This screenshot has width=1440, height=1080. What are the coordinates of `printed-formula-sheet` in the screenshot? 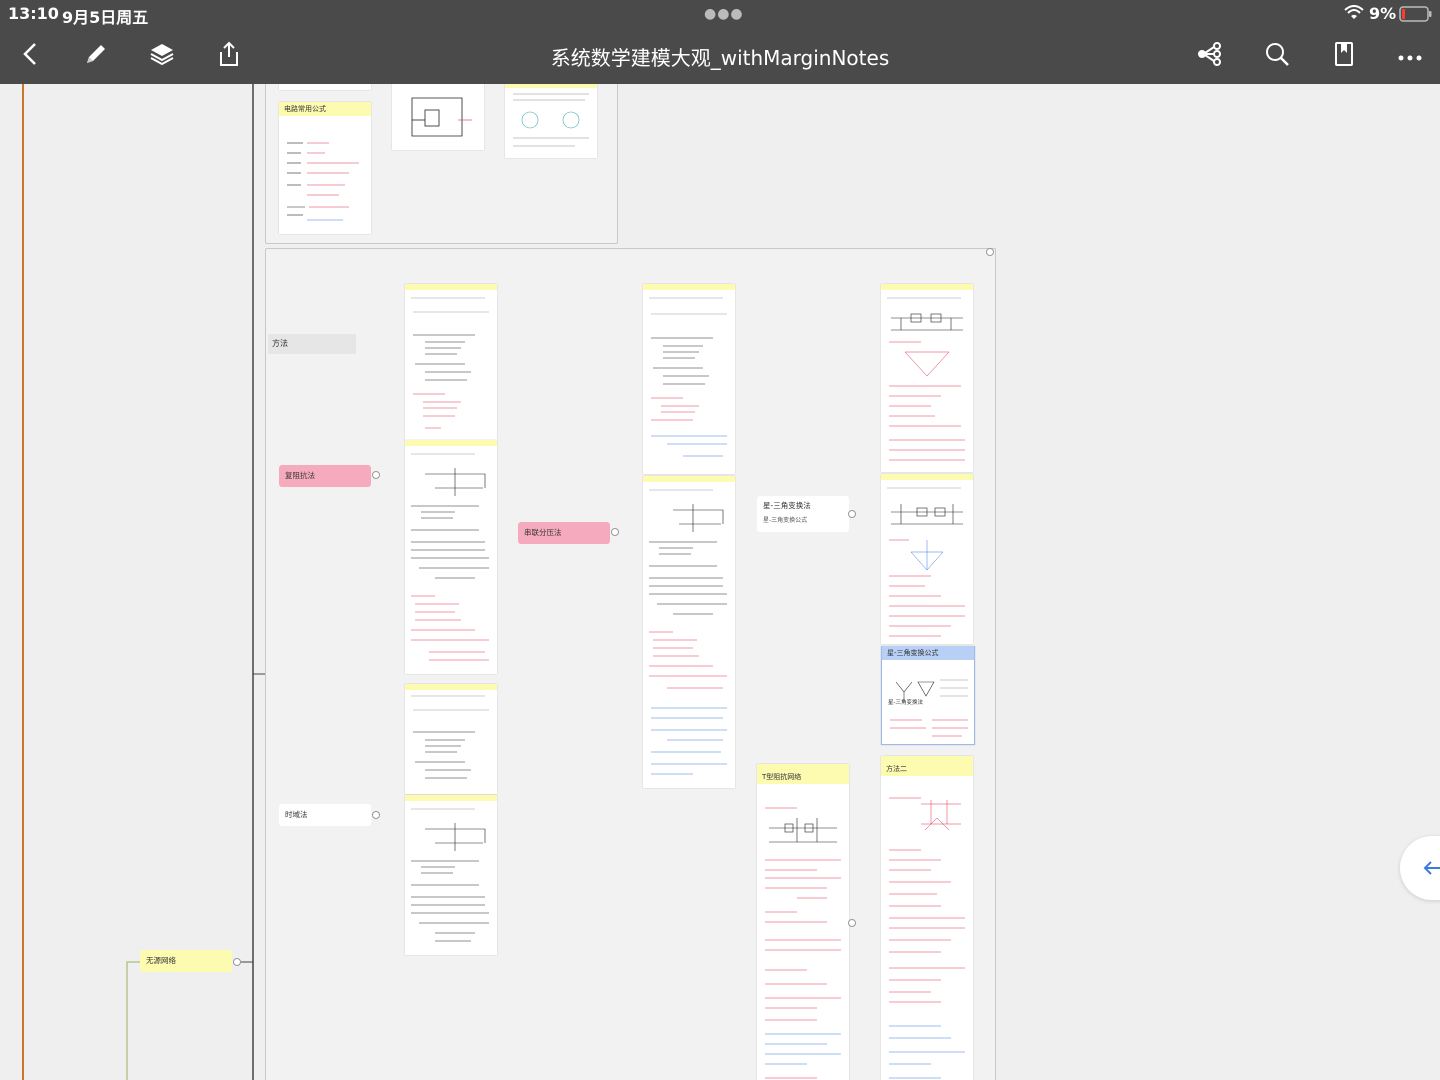 It's located at (551, 115).